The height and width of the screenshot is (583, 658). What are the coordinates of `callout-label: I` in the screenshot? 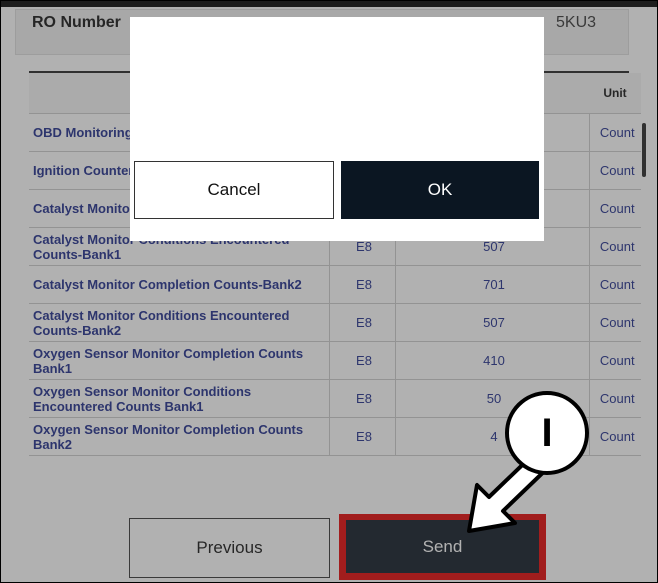 It's located at (546, 433).